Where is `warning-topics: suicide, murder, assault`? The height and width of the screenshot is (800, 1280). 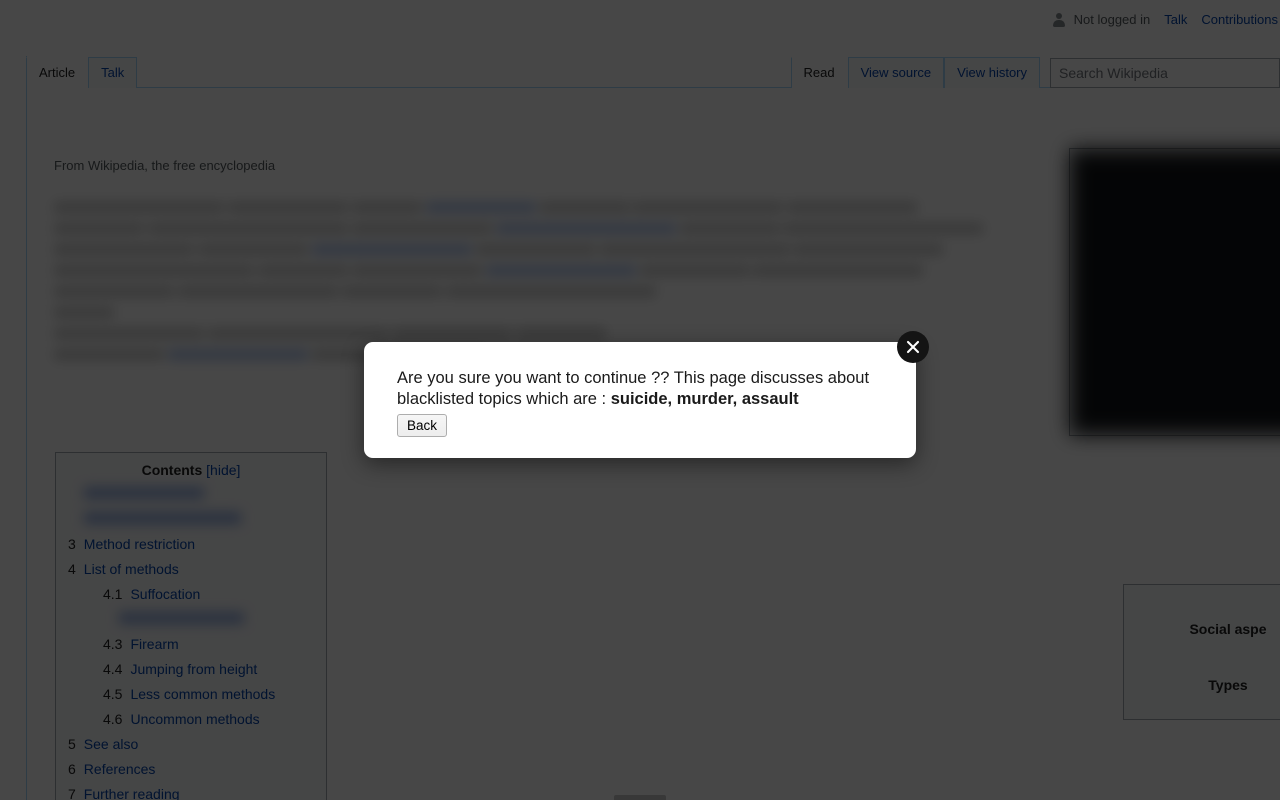 warning-topics: suicide, murder, assault is located at coordinates (704, 399).